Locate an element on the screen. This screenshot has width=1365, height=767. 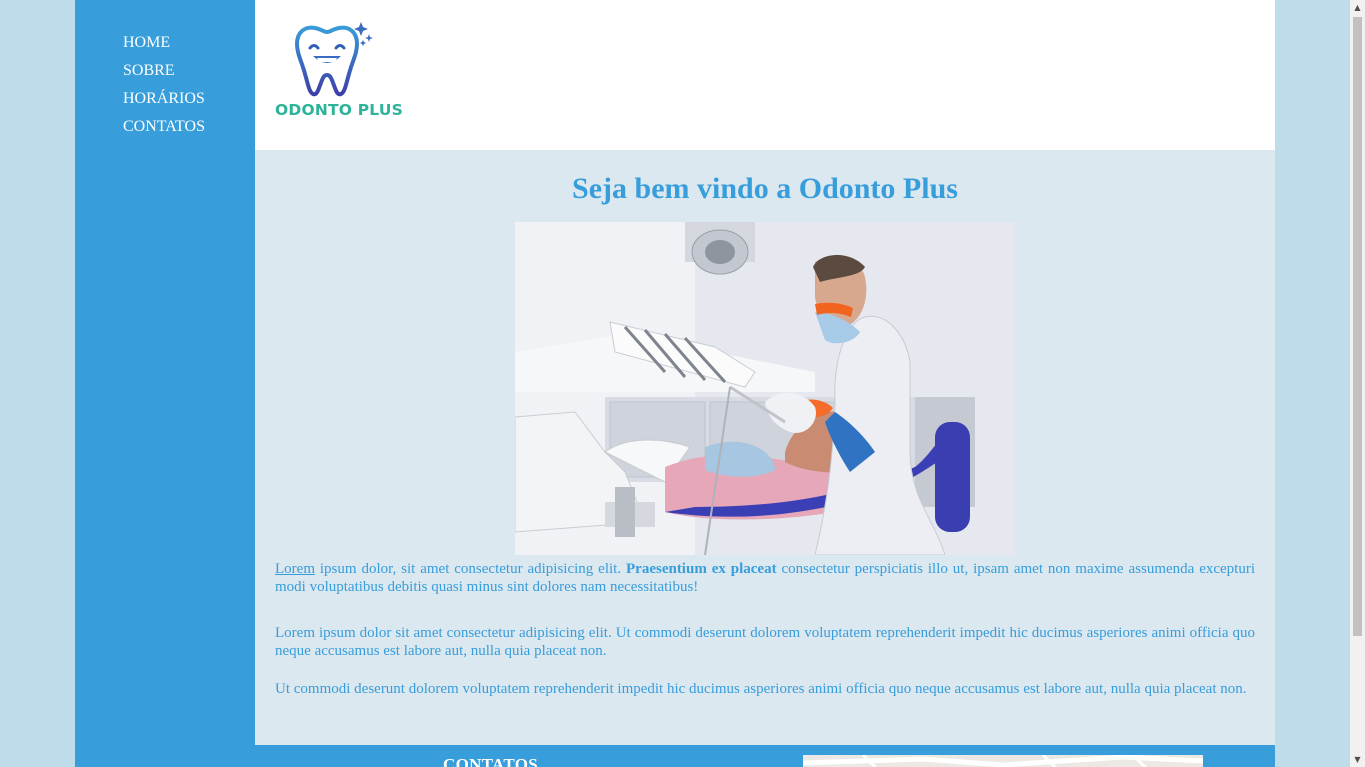
scroll-down-arrow-icon: ▼ is located at coordinates (1357, 759).